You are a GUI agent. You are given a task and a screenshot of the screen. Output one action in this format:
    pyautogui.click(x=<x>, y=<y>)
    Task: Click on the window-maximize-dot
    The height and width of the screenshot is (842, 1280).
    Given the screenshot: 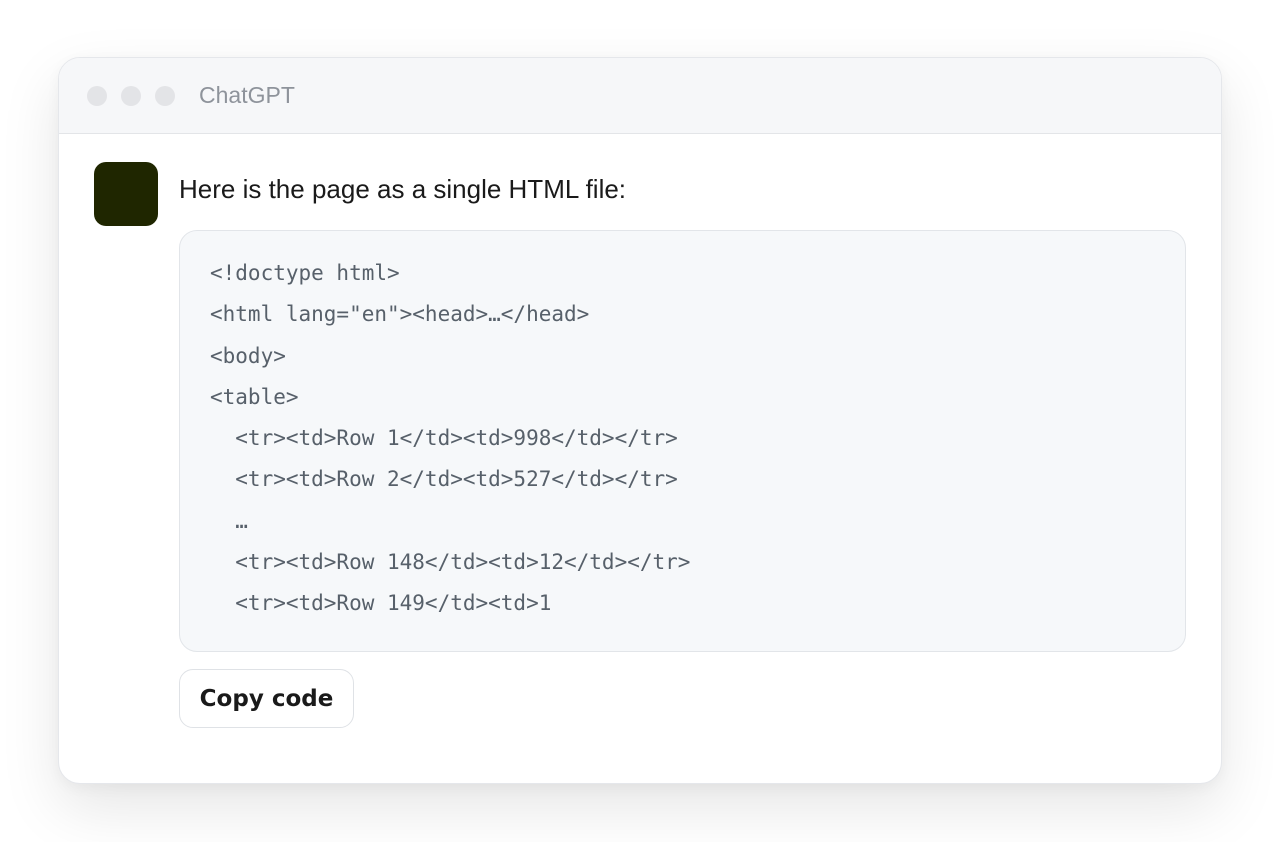 What is the action you would take?
    pyautogui.click(x=165, y=95)
    